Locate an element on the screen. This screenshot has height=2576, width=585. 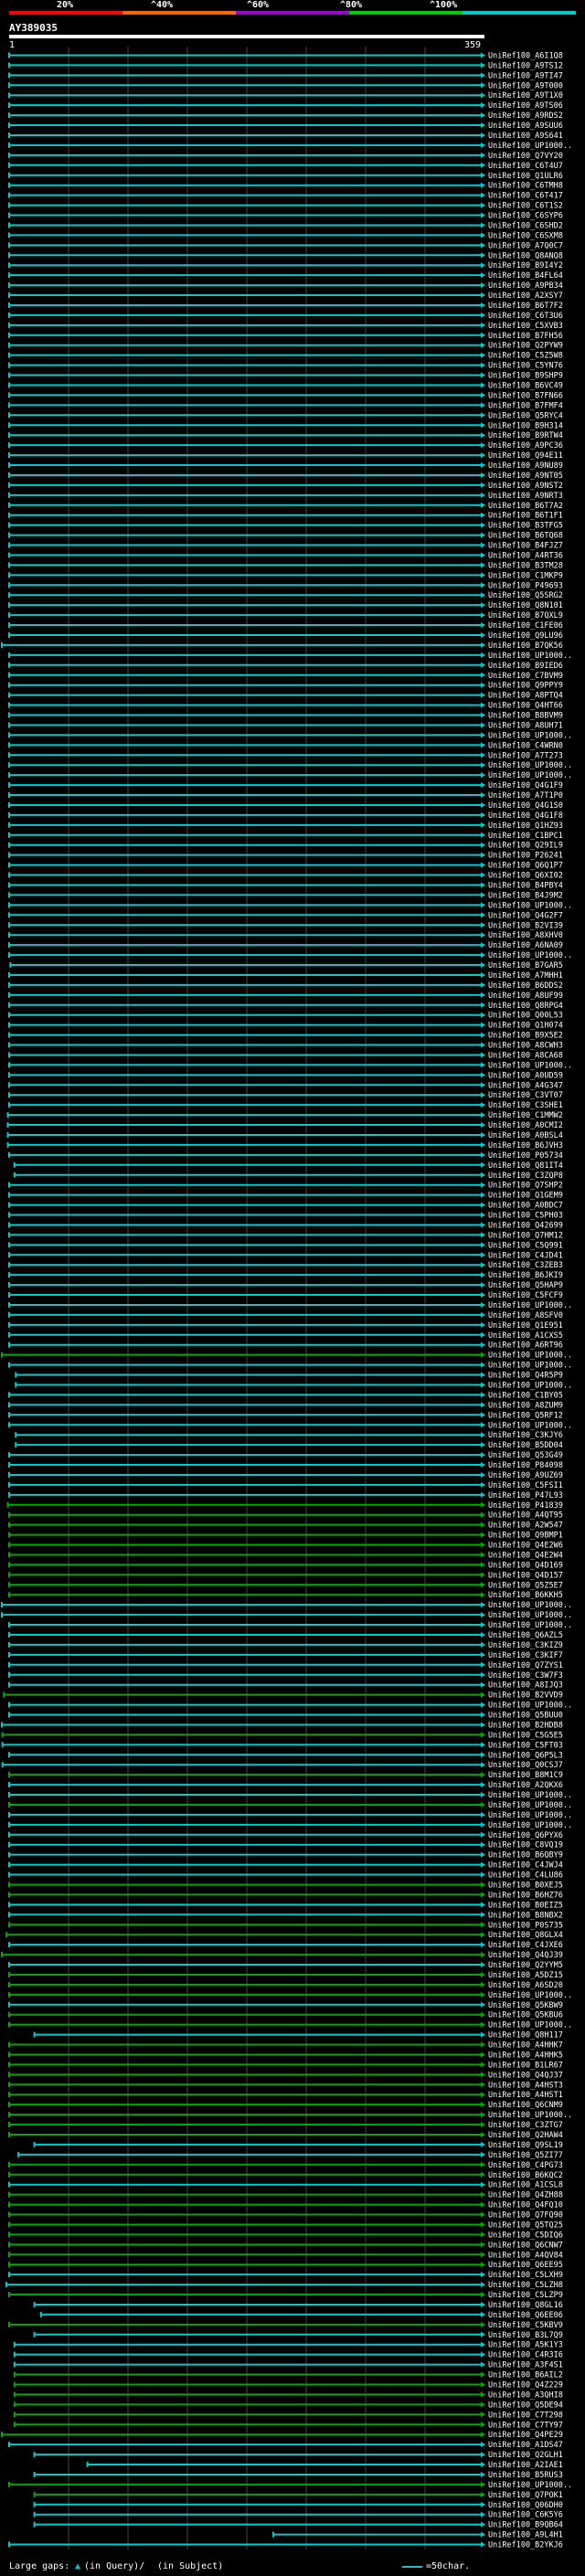
hit-label: UniRef100_C4JXE6 is located at coordinates (525, 1945).